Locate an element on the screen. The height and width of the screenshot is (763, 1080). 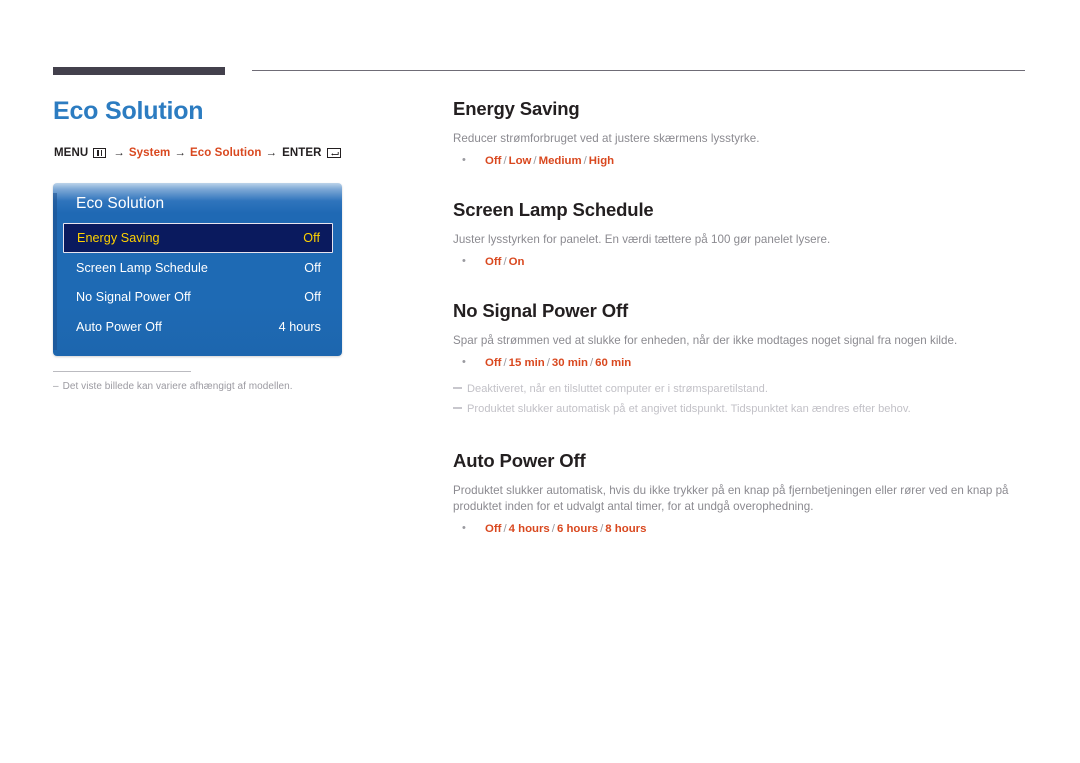
osd-row-screen-lamp-schedule: Screen Lamp Schedule Off is located at coordinates (198, 268).